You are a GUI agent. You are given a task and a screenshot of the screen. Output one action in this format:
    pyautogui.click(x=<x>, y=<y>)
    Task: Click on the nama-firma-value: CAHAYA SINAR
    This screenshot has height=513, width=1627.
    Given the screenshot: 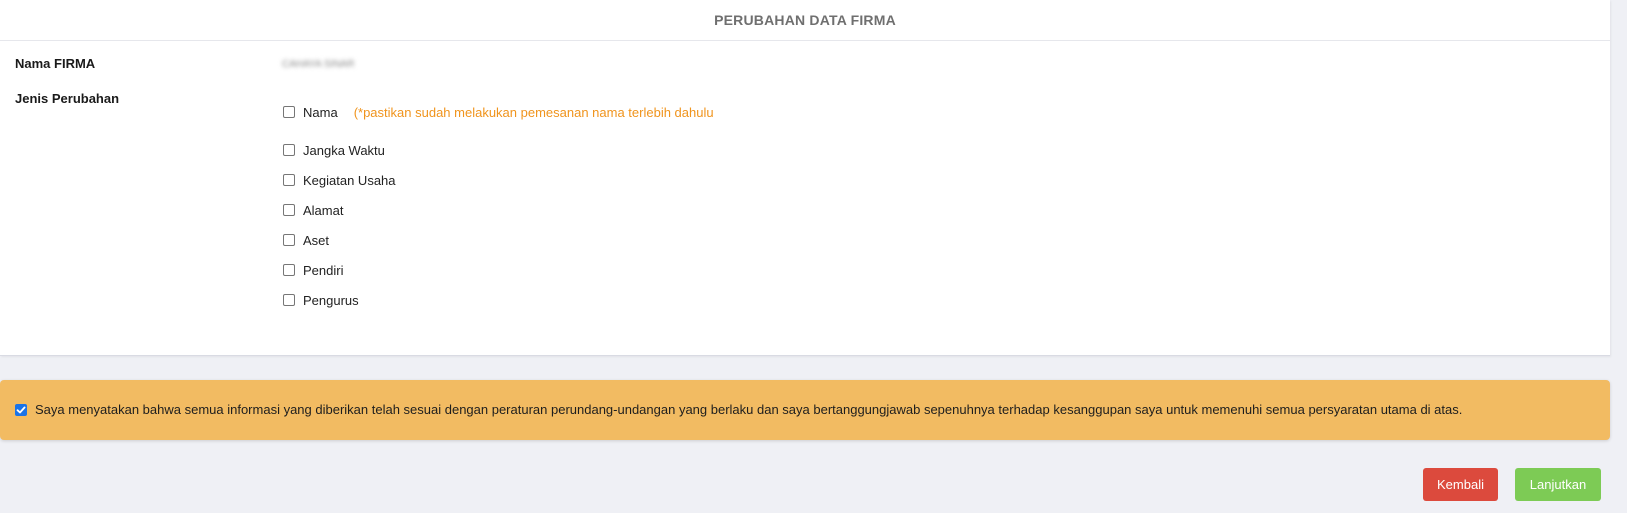 What is the action you would take?
    pyautogui.click(x=318, y=64)
    